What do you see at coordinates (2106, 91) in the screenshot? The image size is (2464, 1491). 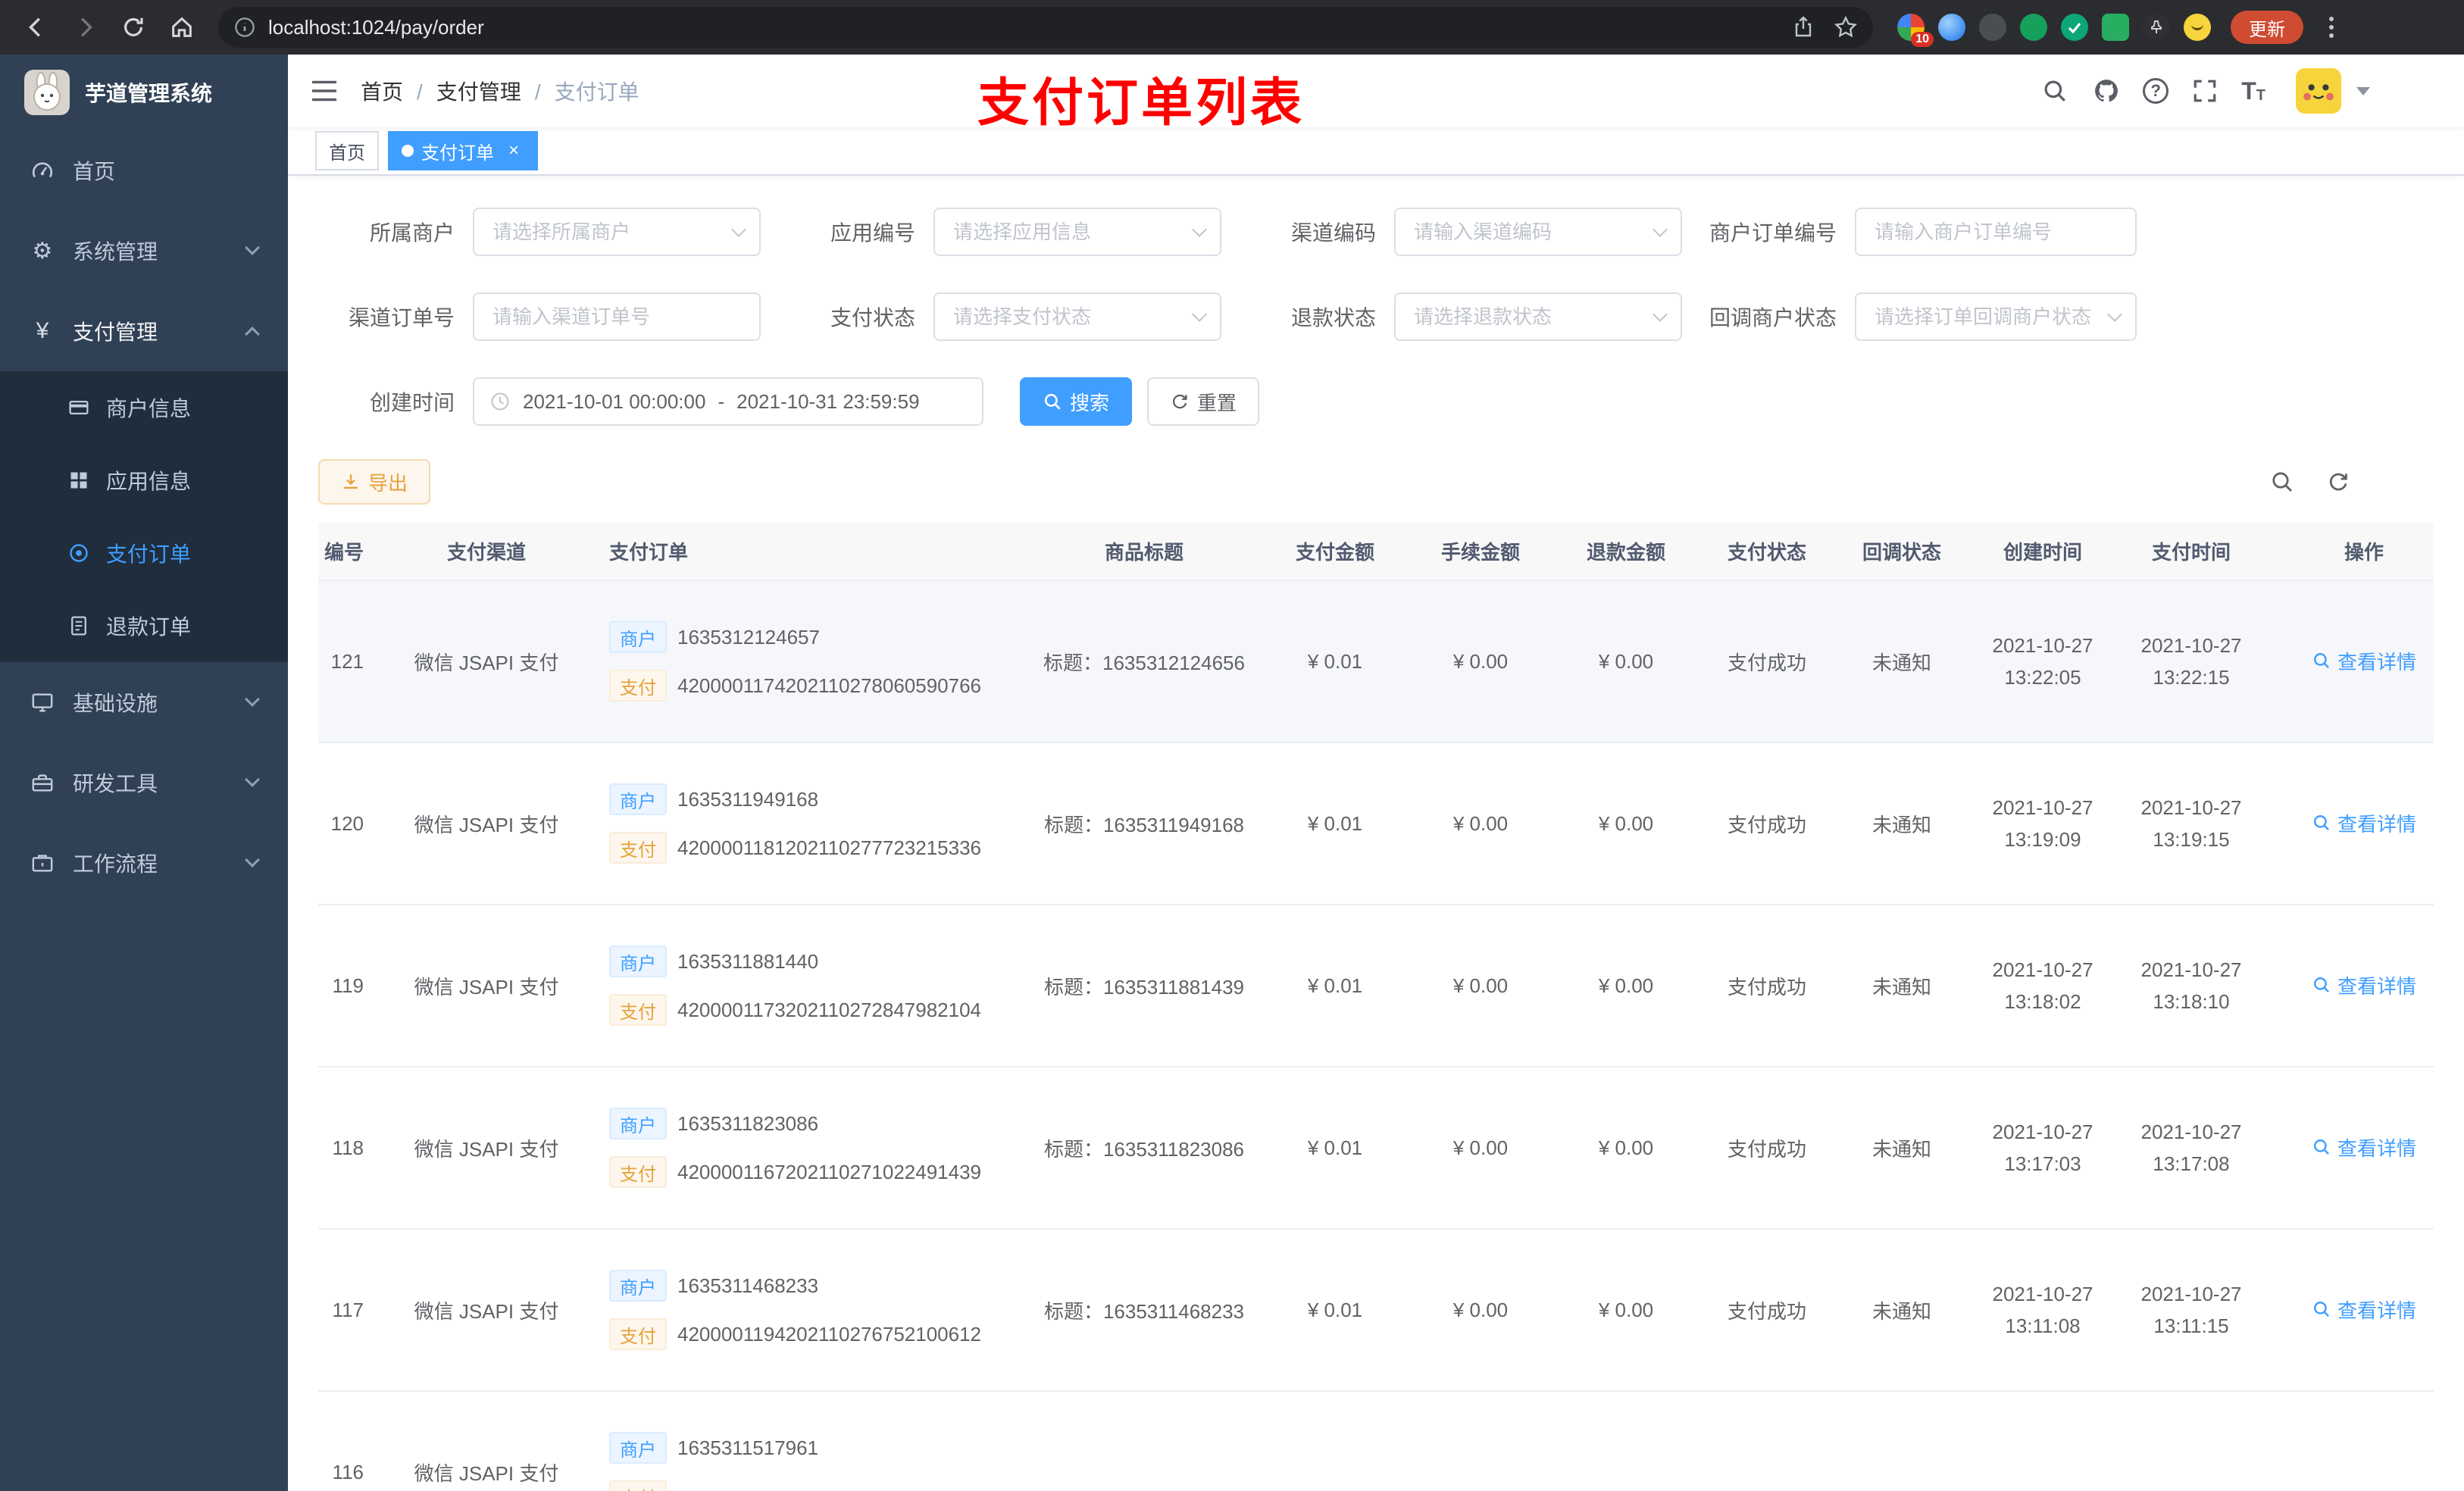 I see `github-icon` at bounding box center [2106, 91].